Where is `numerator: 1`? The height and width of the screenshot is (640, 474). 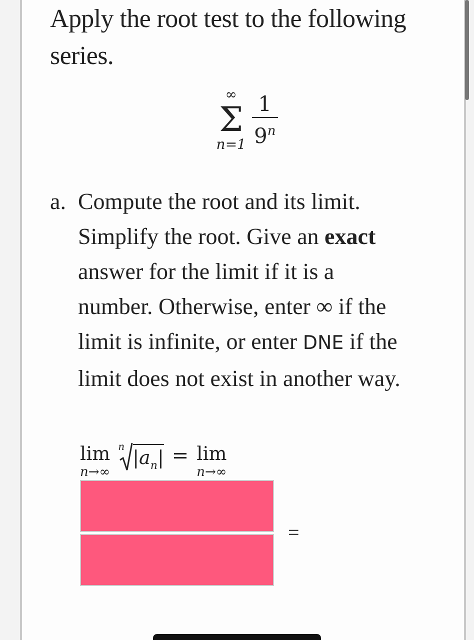
numerator: 1 is located at coordinates (265, 103).